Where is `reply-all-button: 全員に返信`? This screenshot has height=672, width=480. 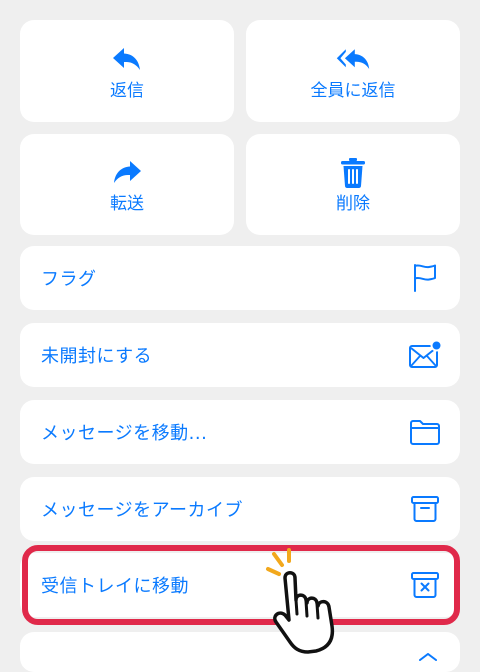
reply-all-button: 全員に返信 is located at coordinates (353, 71).